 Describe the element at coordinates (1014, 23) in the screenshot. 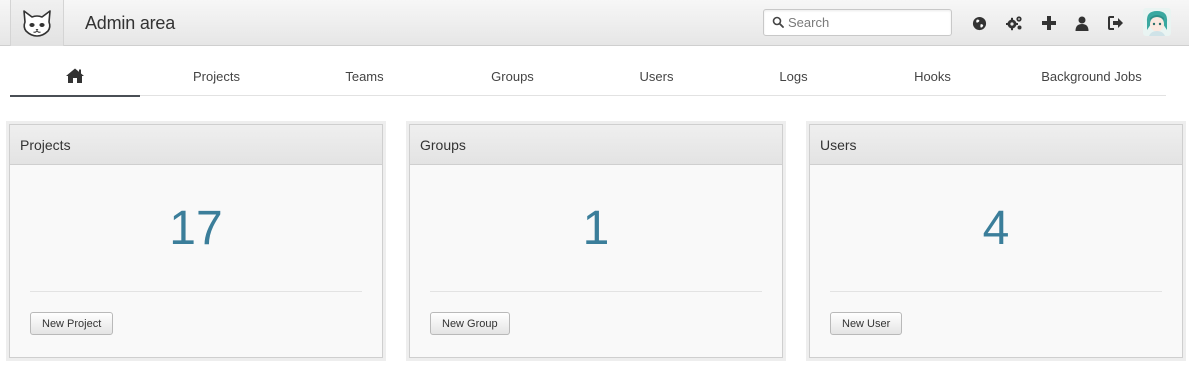

I see `gears-icon` at that location.